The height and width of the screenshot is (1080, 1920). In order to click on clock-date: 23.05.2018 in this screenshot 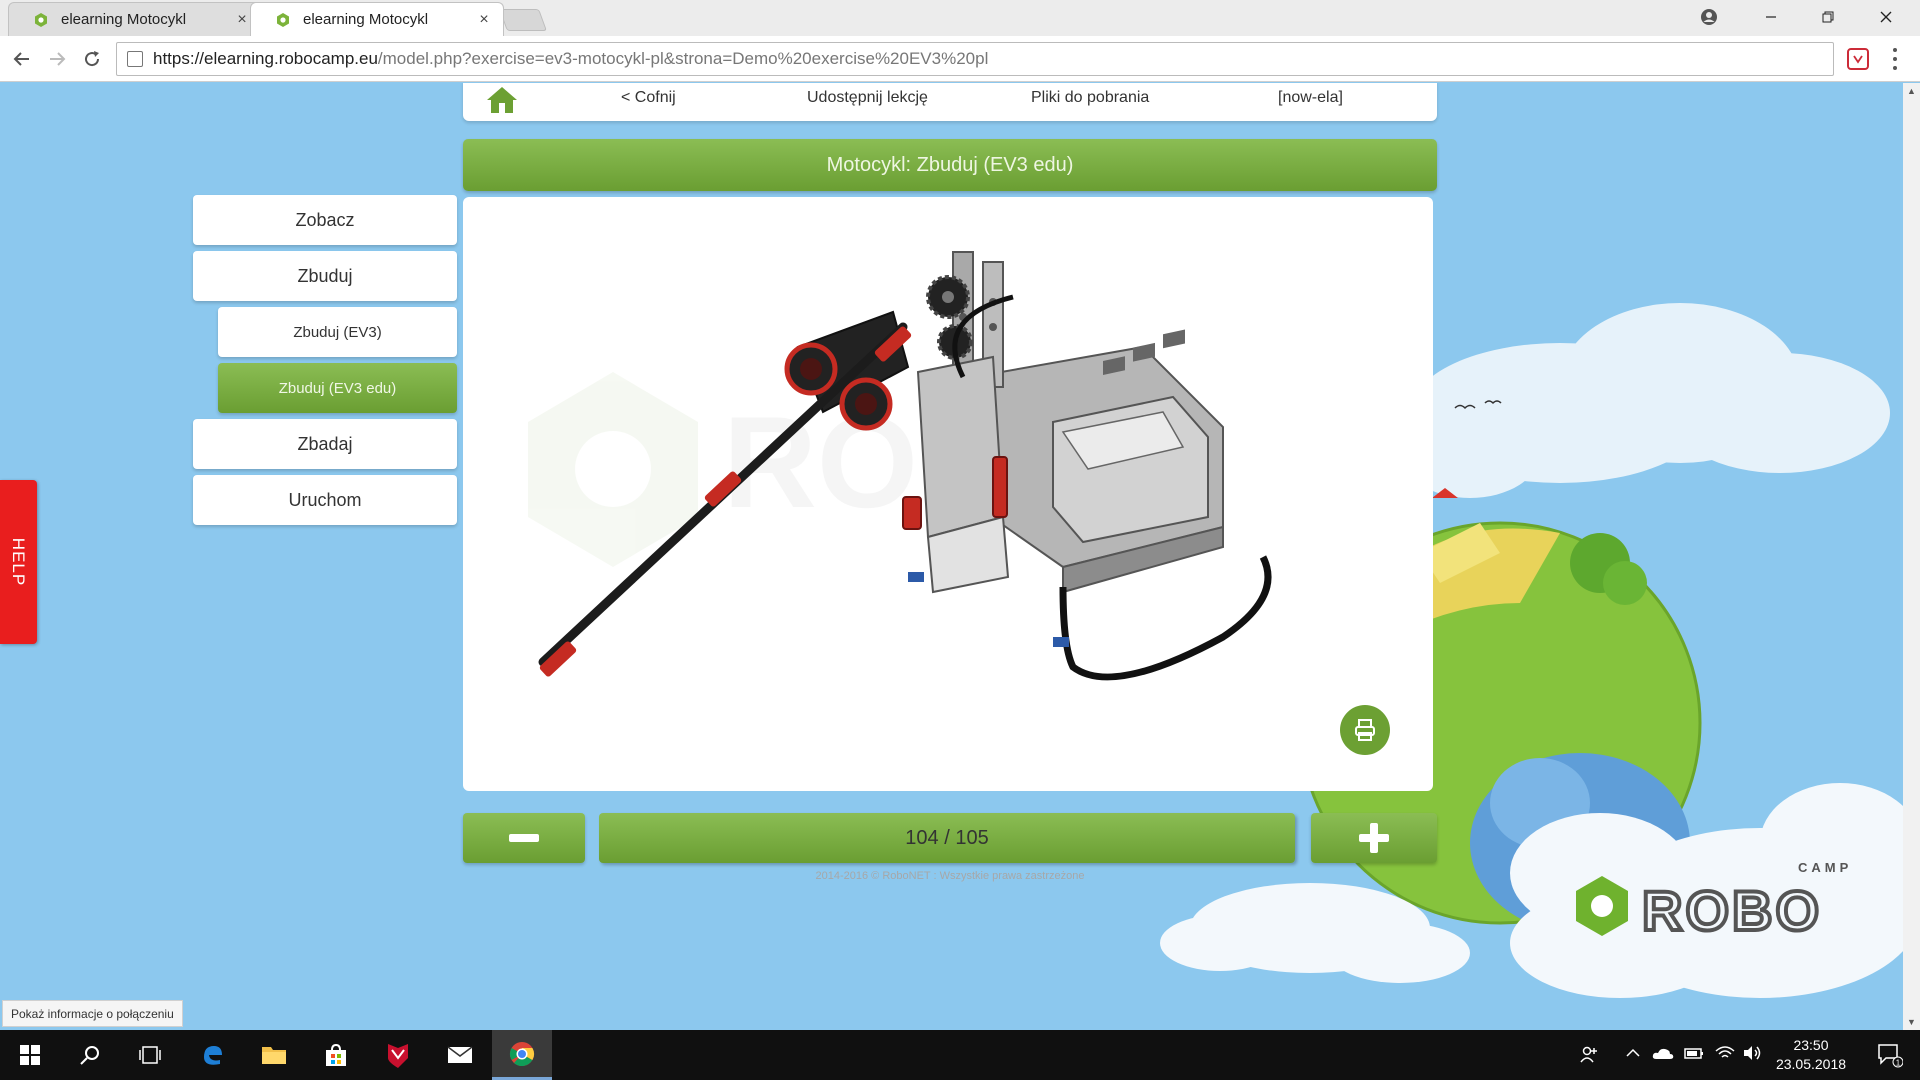, I will do `click(1811, 1064)`.